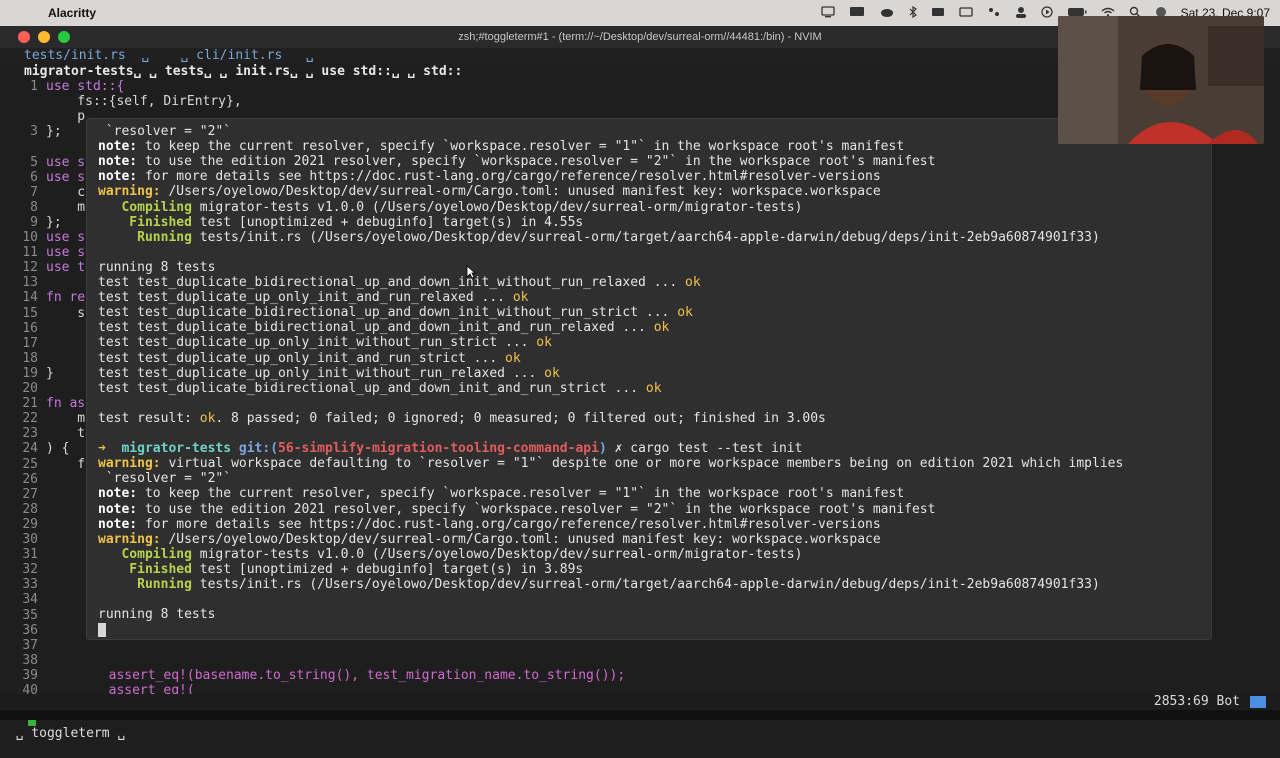 This screenshot has width=1280, height=758. I want to click on line-number: 30, so click(30, 539).